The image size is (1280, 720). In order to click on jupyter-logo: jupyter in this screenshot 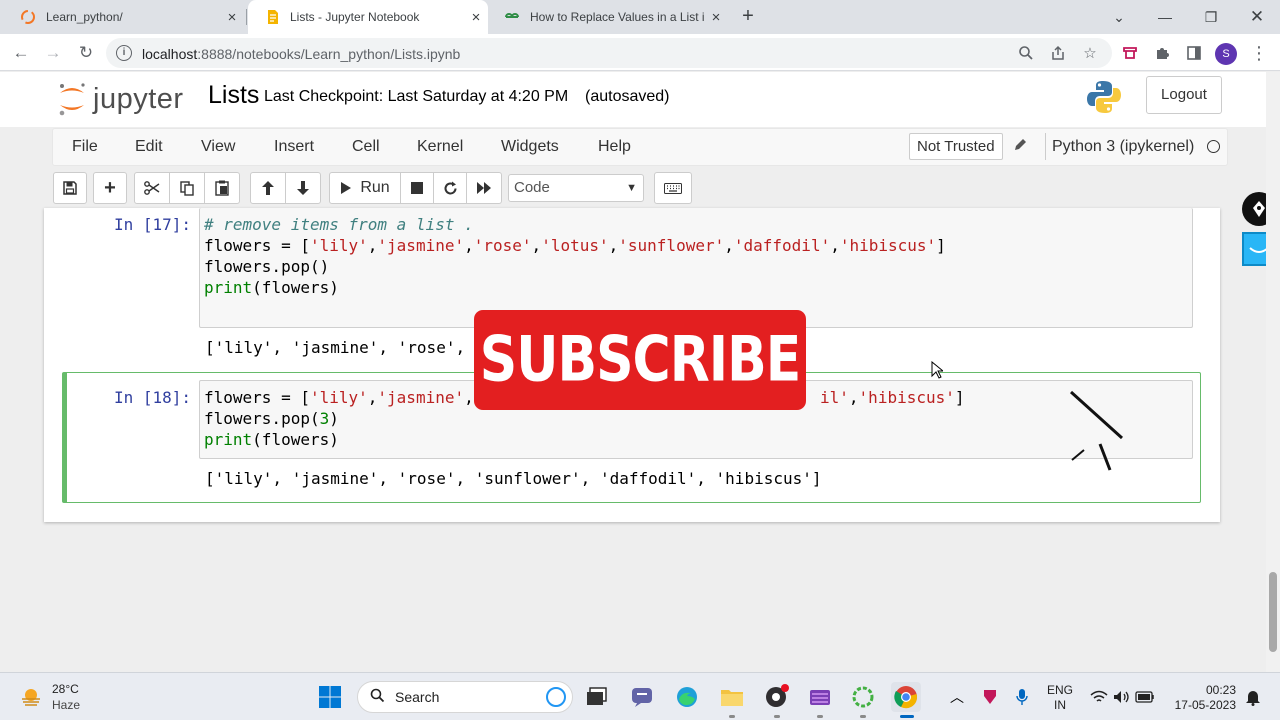, I will do `click(120, 99)`.